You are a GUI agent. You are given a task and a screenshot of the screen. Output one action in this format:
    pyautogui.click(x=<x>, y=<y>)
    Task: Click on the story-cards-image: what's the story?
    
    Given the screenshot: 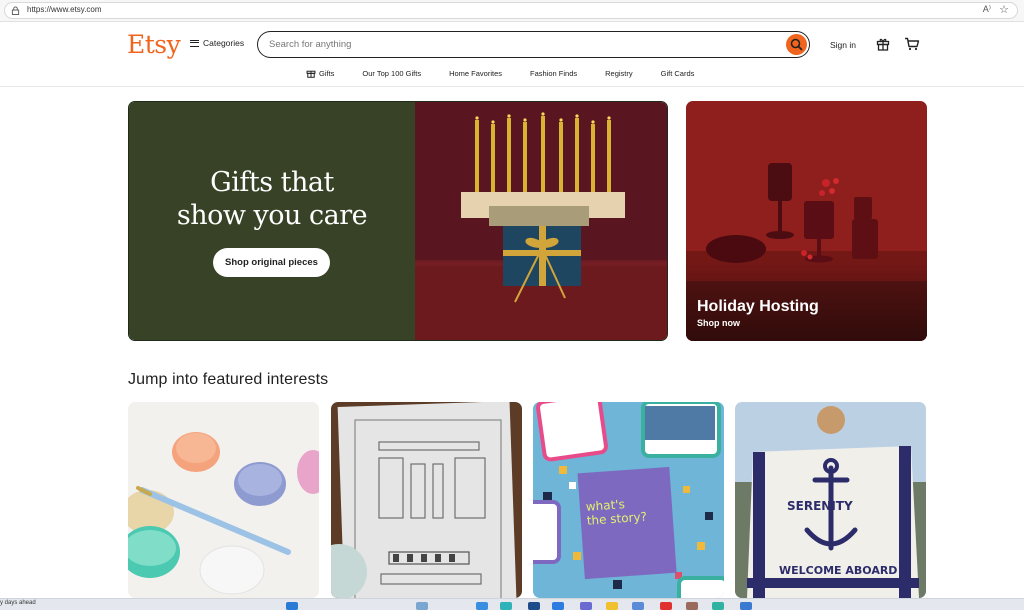 What is the action you would take?
    pyautogui.click(x=628, y=500)
    